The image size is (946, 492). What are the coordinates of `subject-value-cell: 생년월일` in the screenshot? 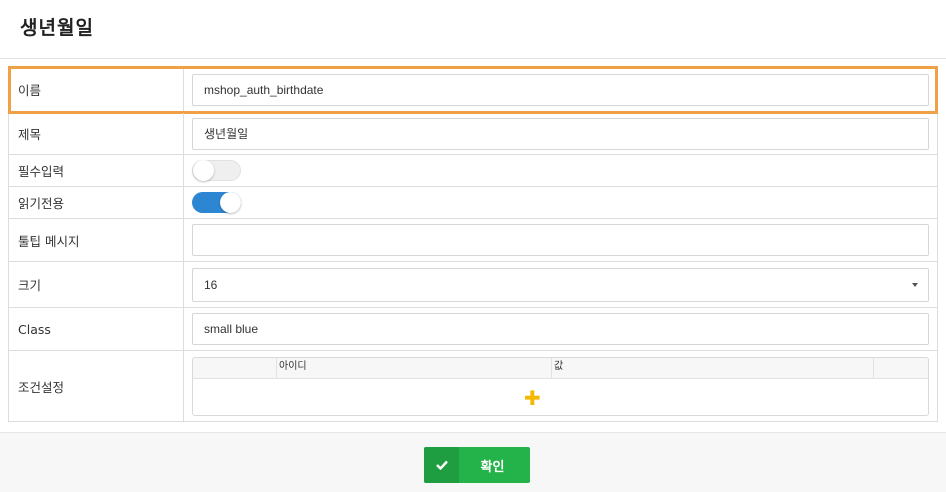 It's located at (560, 133).